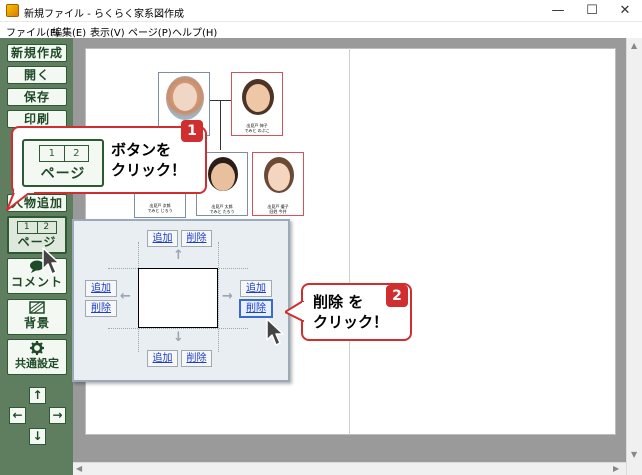 This screenshot has width=642, height=475. What do you see at coordinates (321, 30) in the screenshot?
I see `menu-bar: ファイル(F) 編集(E) 表示(V) ページ(P) ヘルプ(H)` at bounding box center [321, 30].